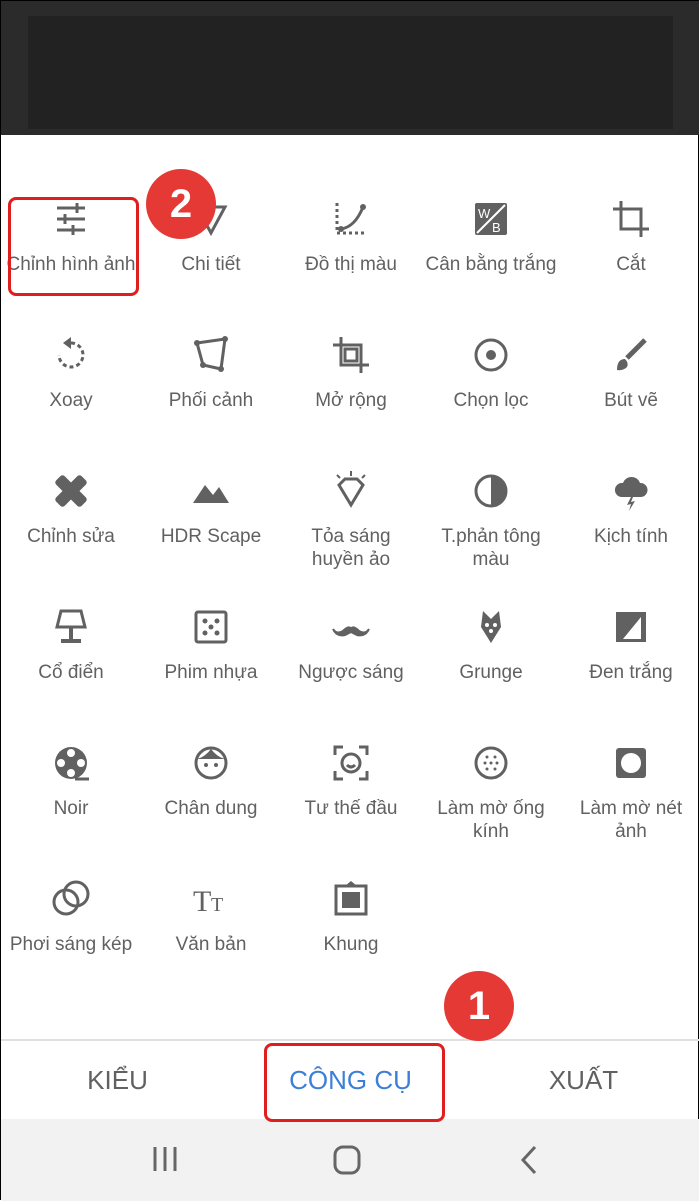  I want to click on text-icon: TT, so click(208, 901).